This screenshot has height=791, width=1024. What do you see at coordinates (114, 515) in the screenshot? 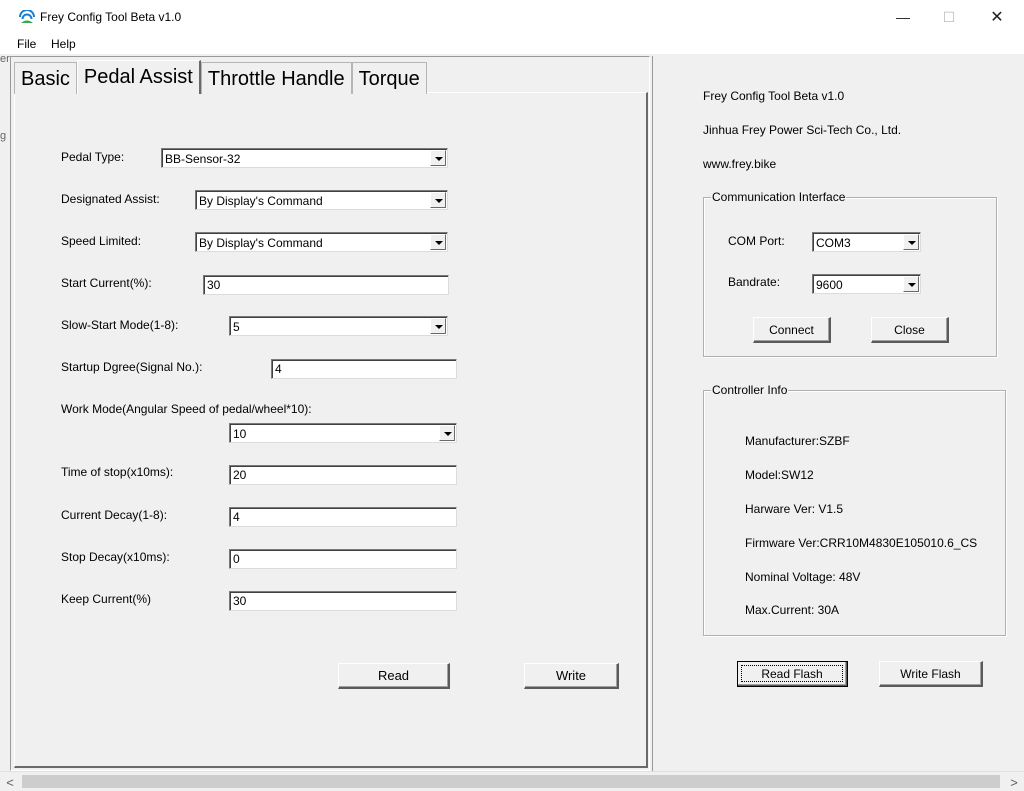
I see `current-decay-label: Current Decay(1-8):` at bounding box center [114, 515].